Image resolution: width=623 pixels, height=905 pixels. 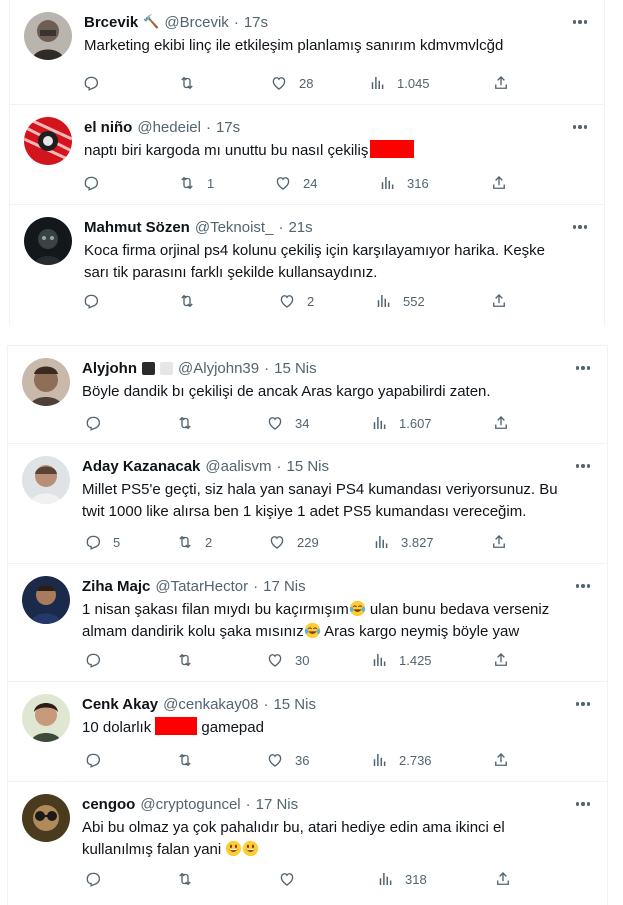 What do you see at coordinates (336, 542) in the screenshot?
I see `action-bar: 5 2 229 3.827` at bounding box center [336, 542].